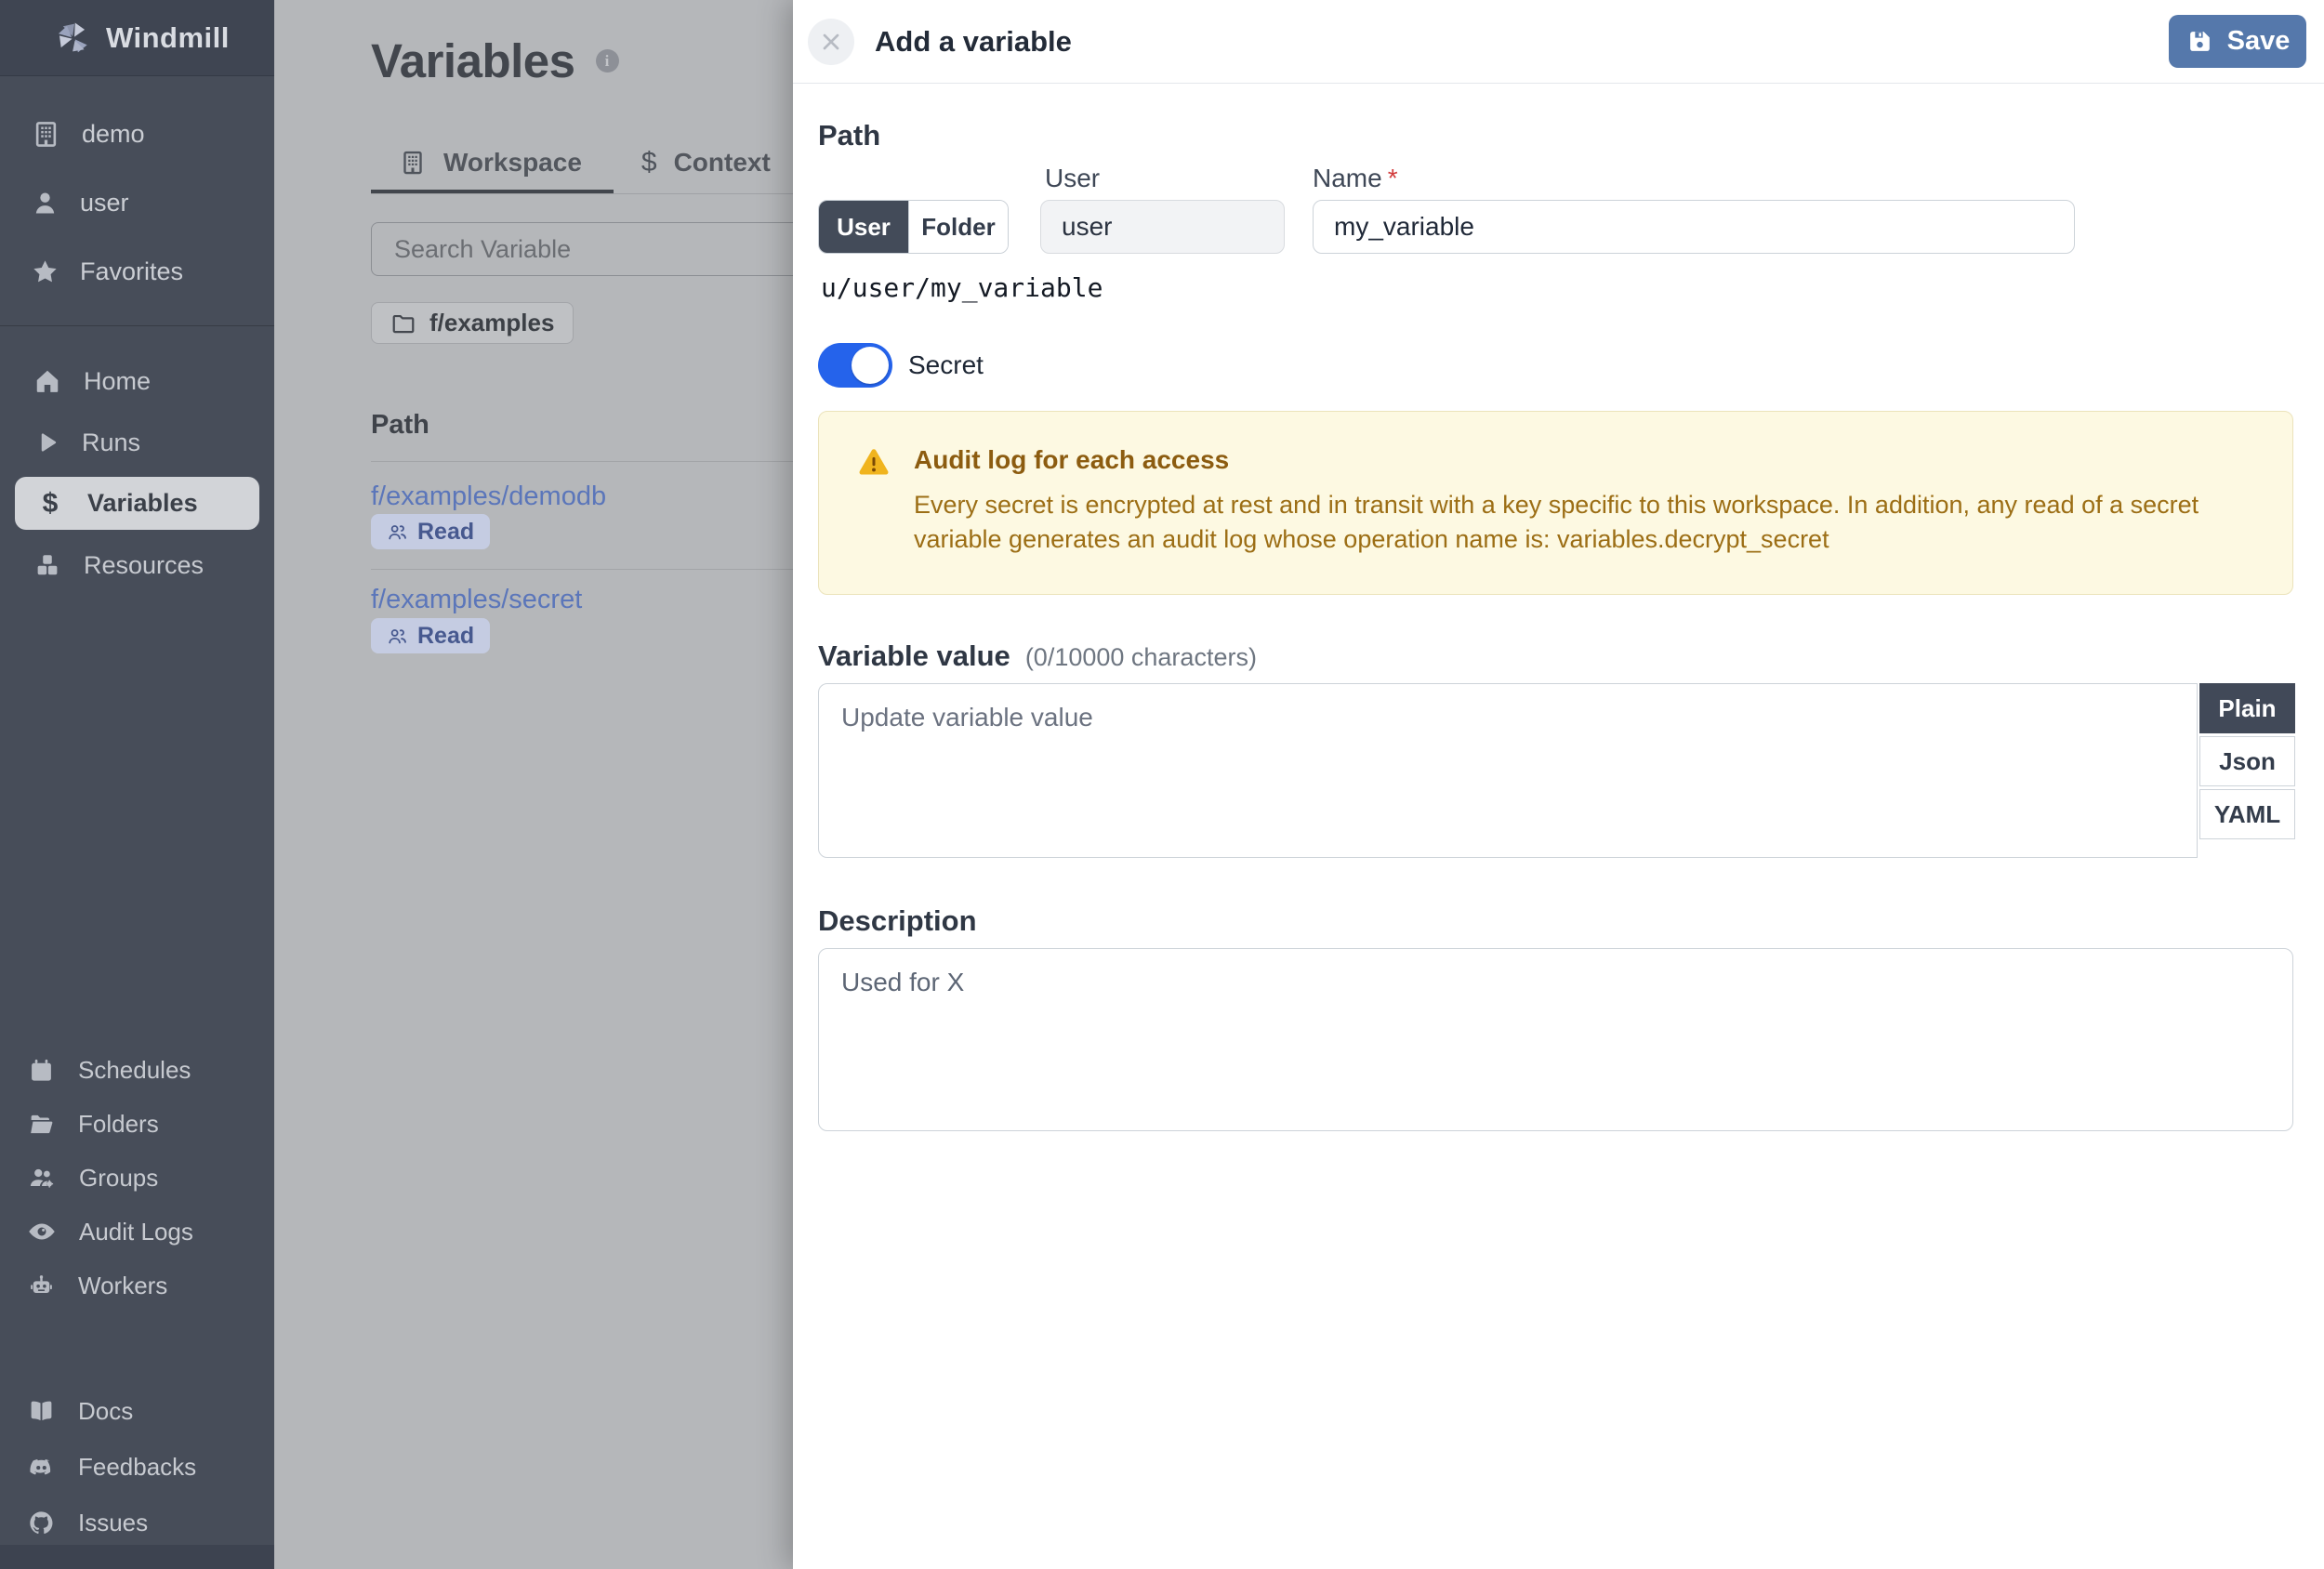 The width and height of the screenshot is (2324, 1569). What do you see at coordinates (137, 381) in the screenshot?
I see `sidebar-item-home: Home` at bounding box center [137, 381].